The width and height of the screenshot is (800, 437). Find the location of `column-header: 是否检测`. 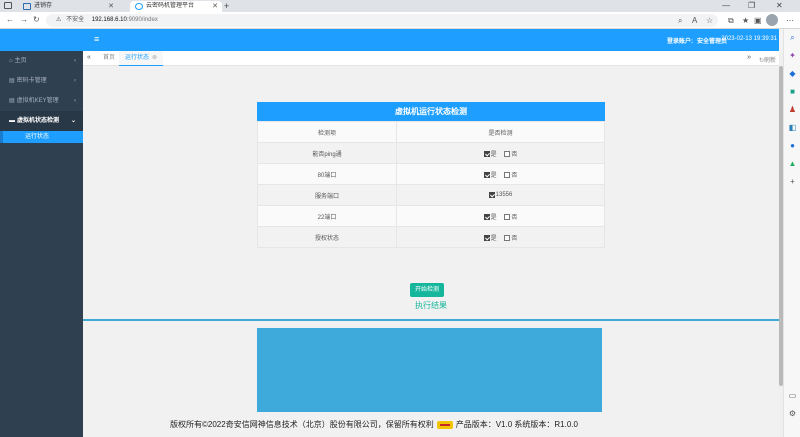

column-header: 是否检测 is located at coordinates (500, 132).